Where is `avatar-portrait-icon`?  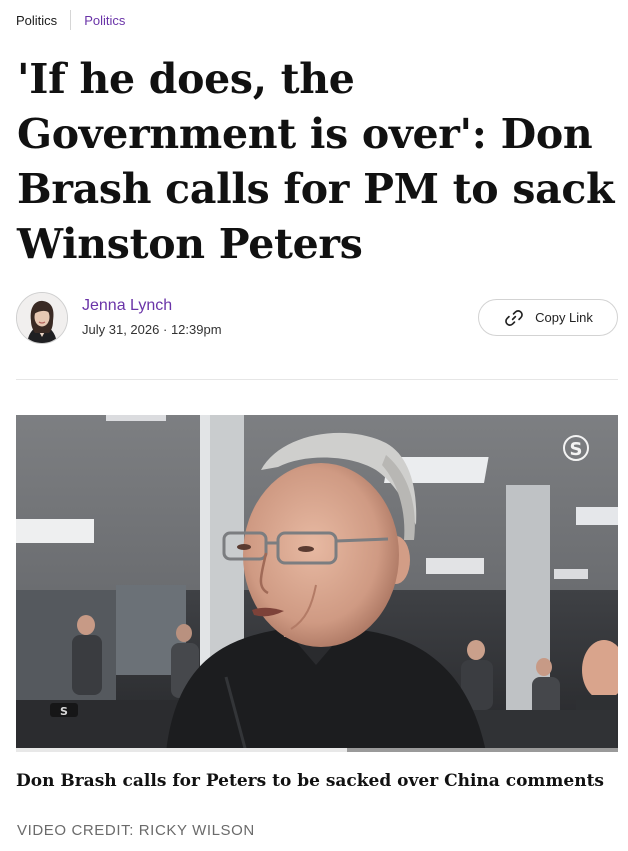
avatar-portrait-icon is located at coordinates (42, 318).